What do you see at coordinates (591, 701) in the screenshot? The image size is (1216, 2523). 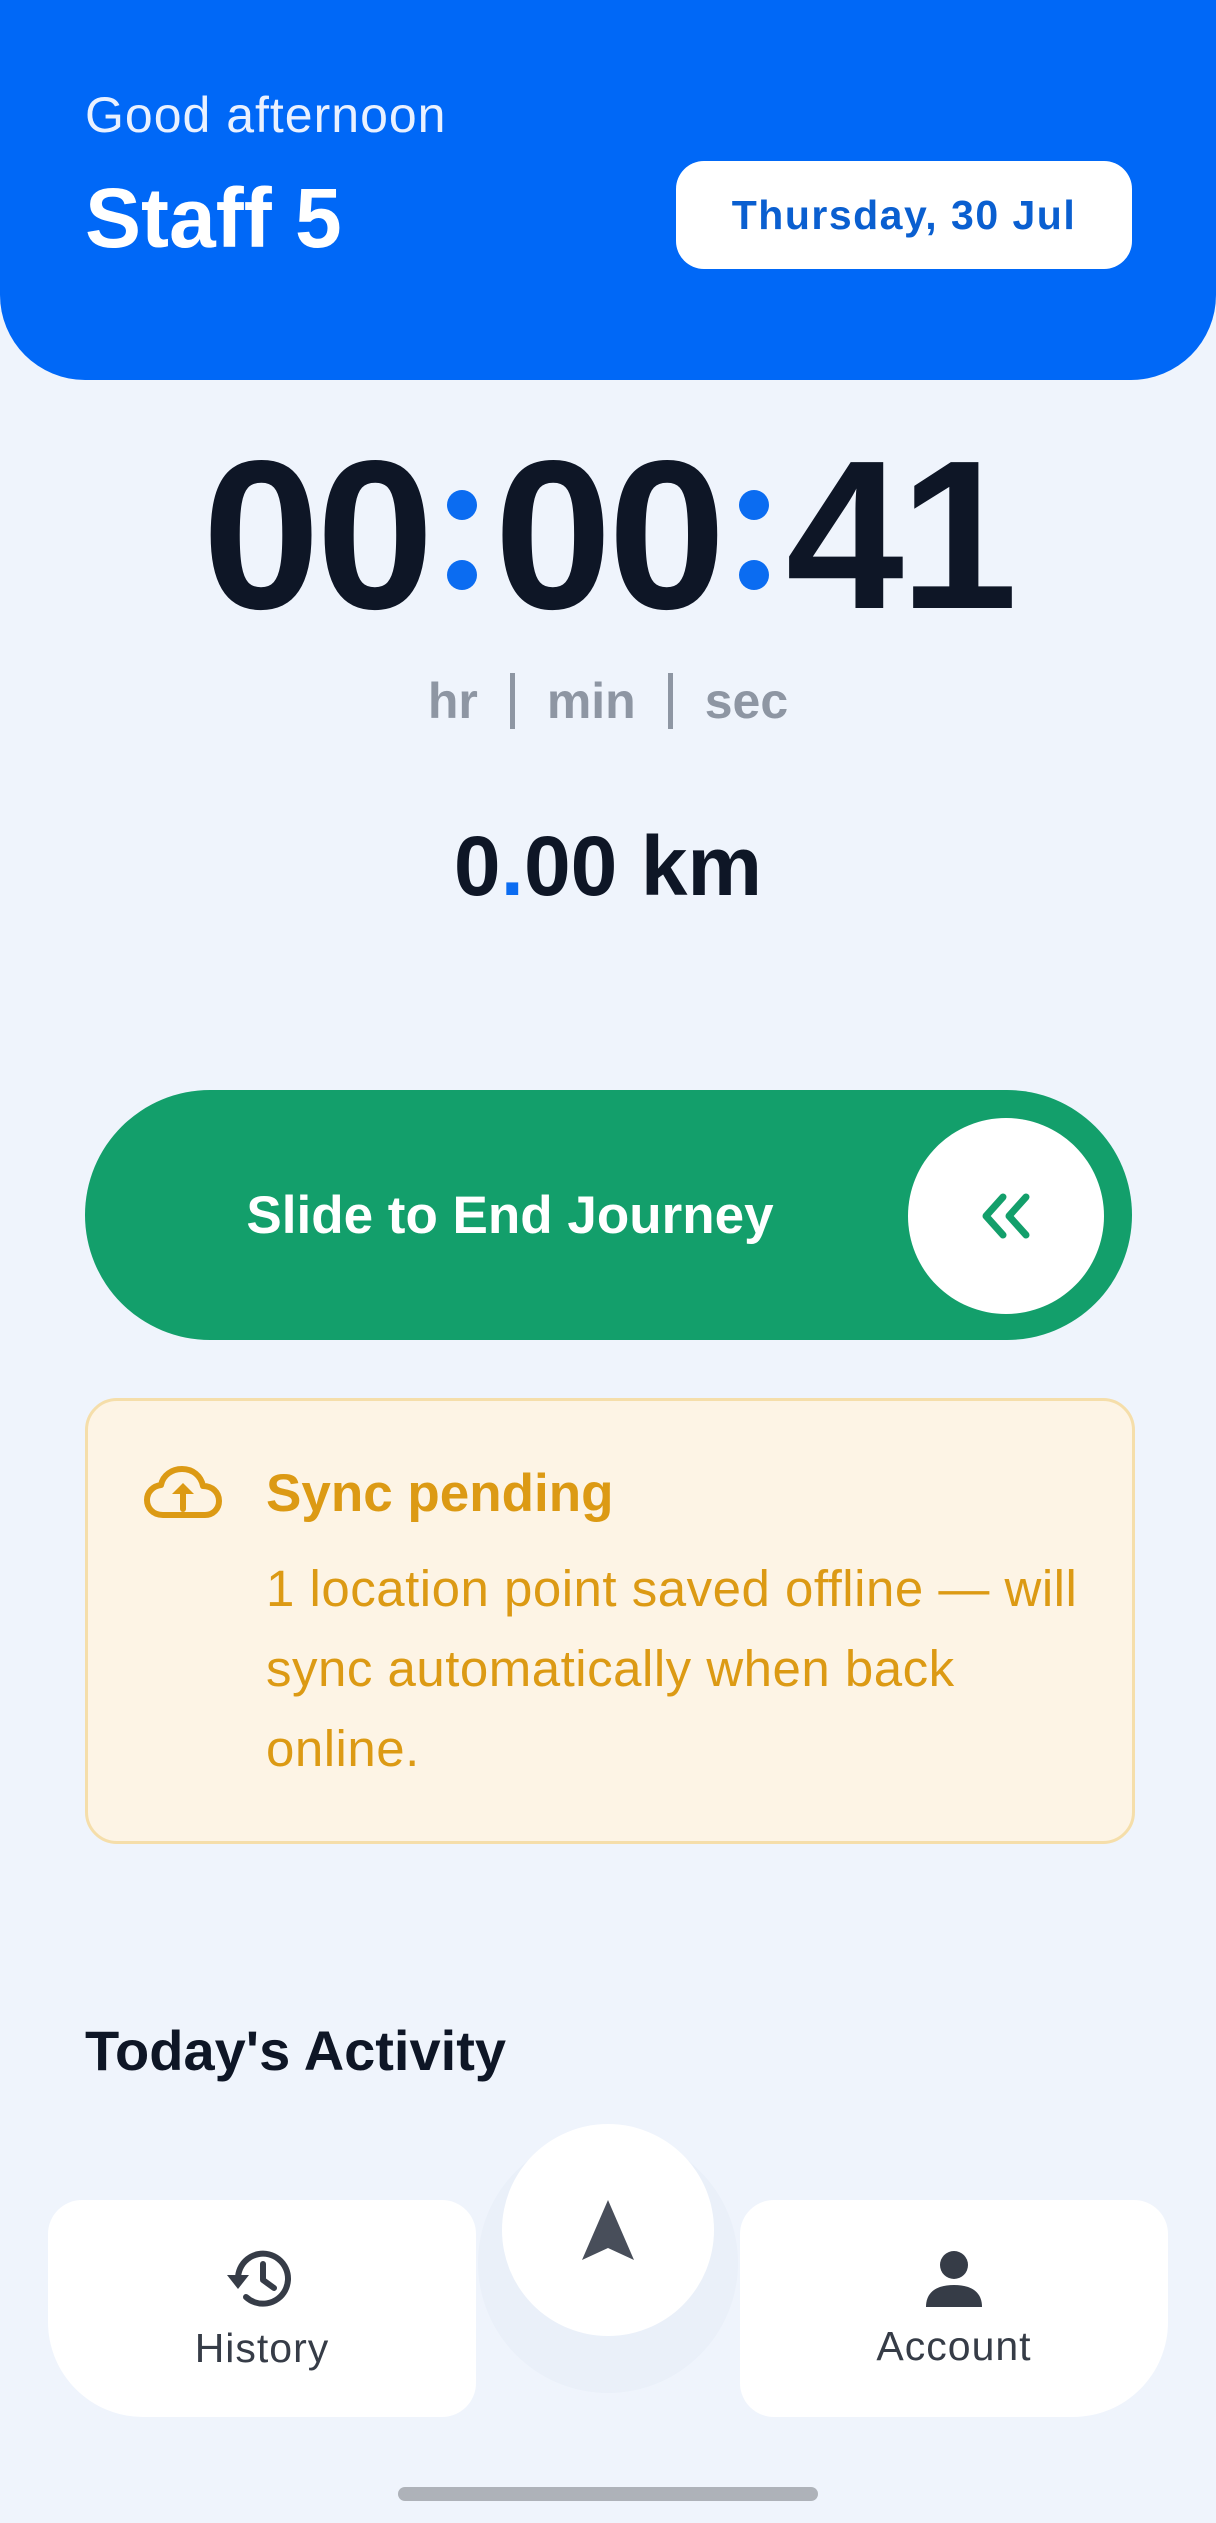 I see `unit-minutes-label: min` at bounding box center [591, 701].